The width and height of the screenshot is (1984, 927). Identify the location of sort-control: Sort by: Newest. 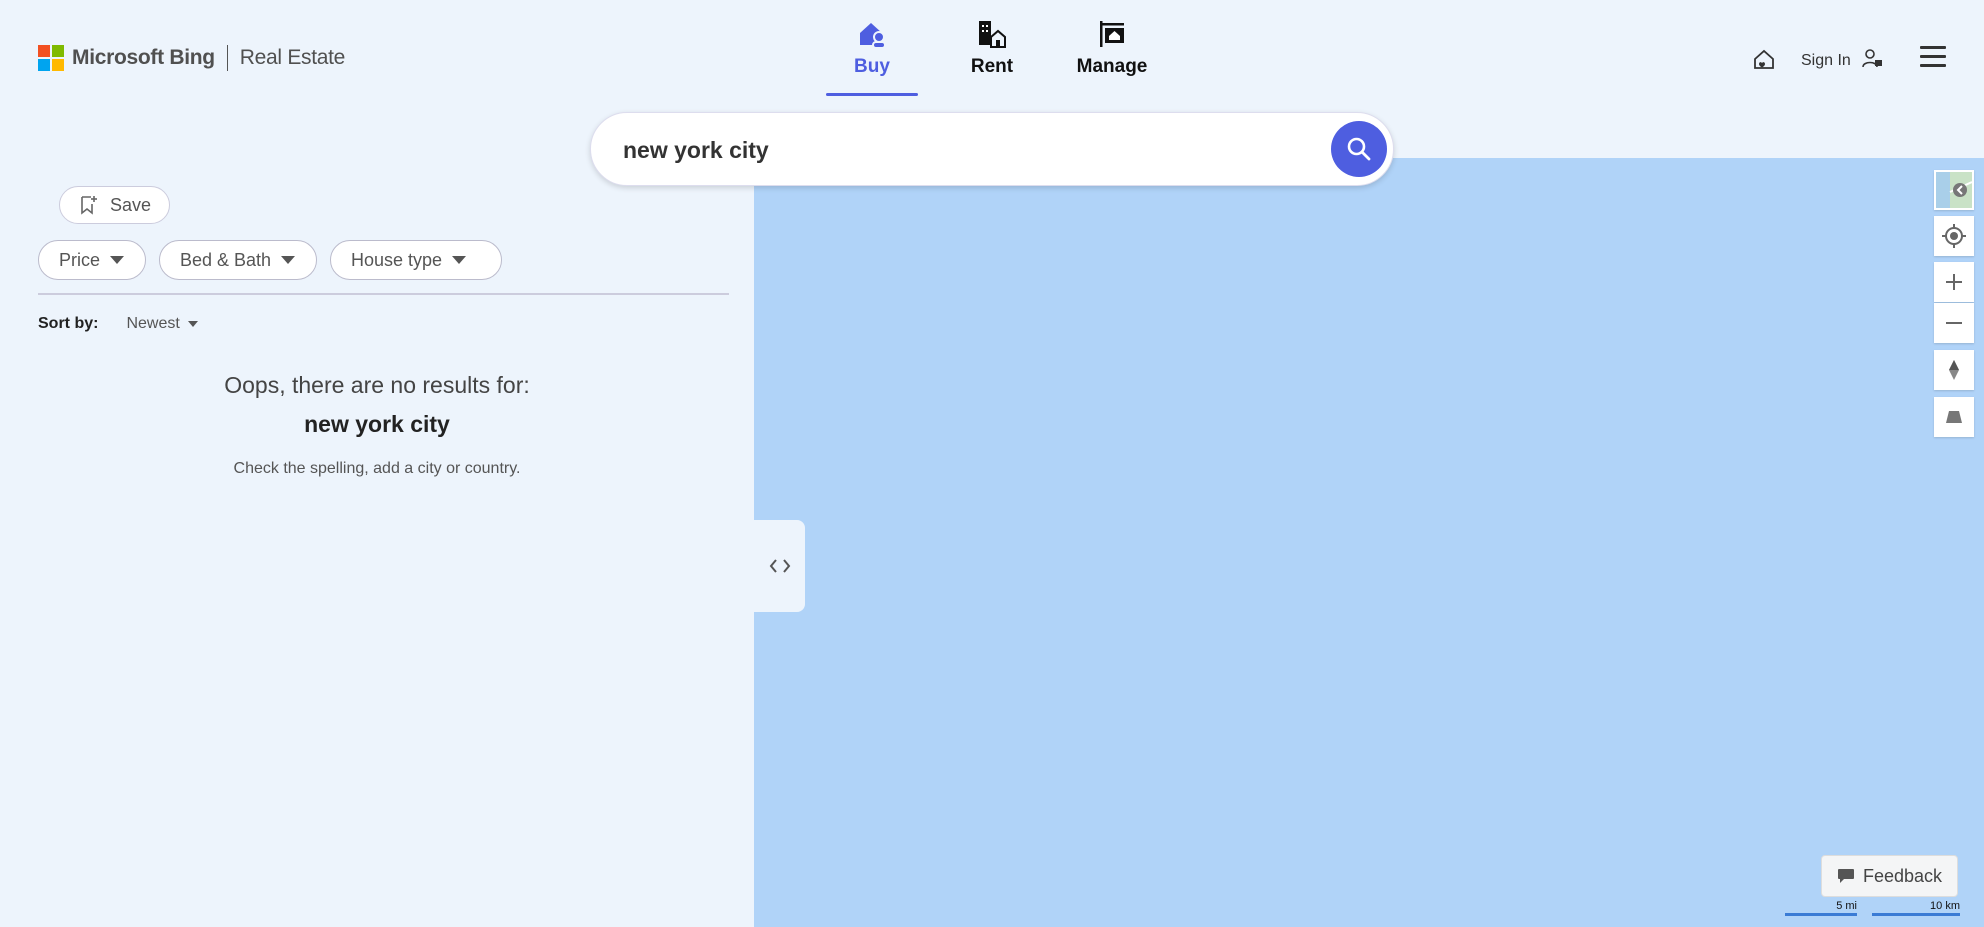
(118, 324).